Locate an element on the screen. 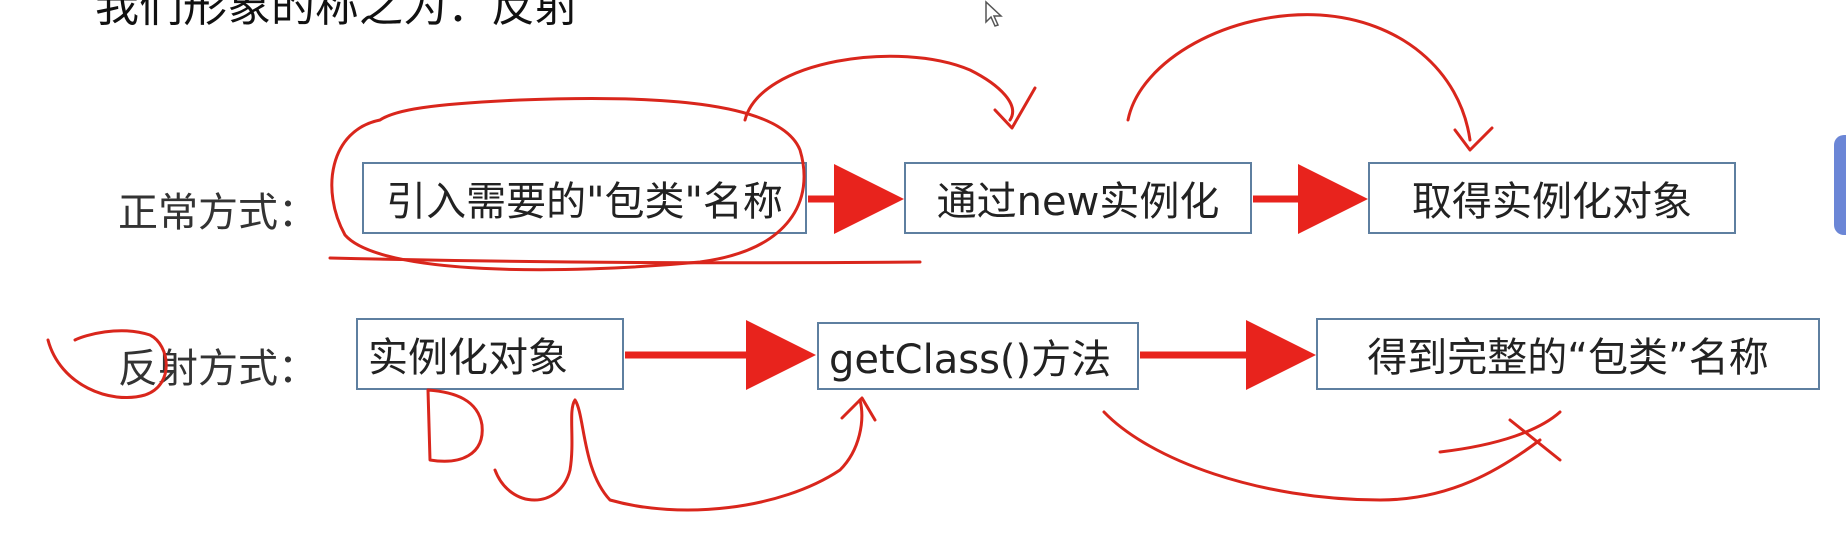 This screenshot has height=534, width=1846. annotation-curve-3-tip is located at coordinates (858, 409).